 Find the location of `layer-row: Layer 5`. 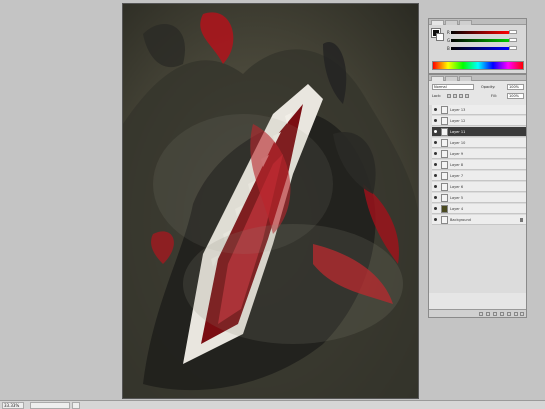

layer-row: Layer 5 is located at coordinates (479, 198).